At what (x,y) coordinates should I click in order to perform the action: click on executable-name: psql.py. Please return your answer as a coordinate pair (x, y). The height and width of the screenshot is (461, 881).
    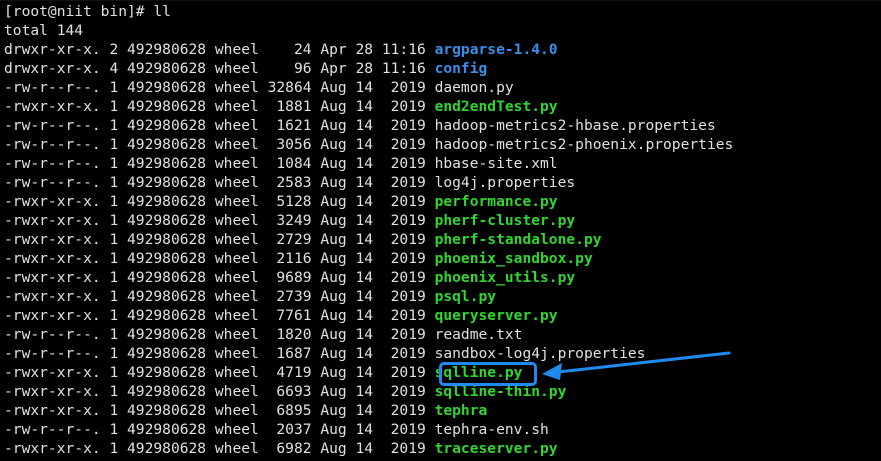
    Looking at the image, I should click on (466, 296).